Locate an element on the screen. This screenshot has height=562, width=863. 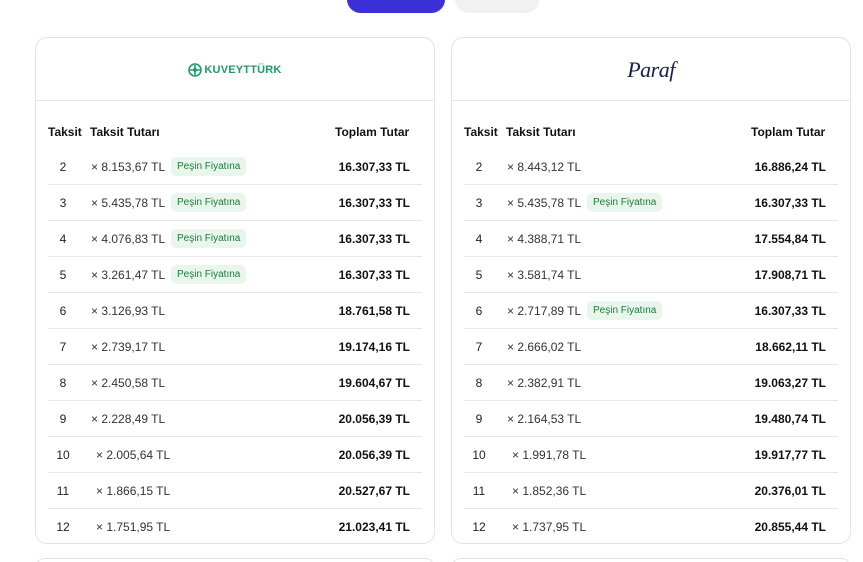
table-row: 8 × 2.382,91 TL 19.063,27 TL is located at coordinates (651, 383).